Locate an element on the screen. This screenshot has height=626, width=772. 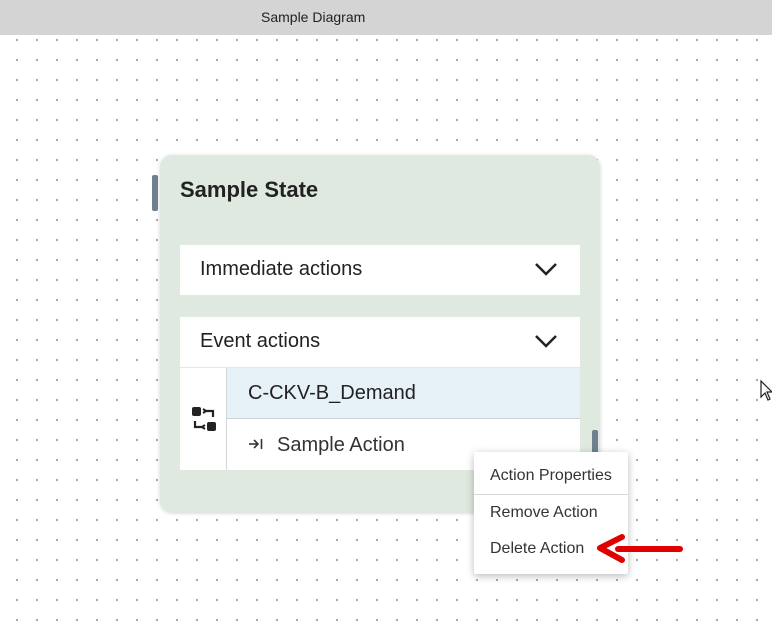
menu-divider is located at coordinates (551, 494).